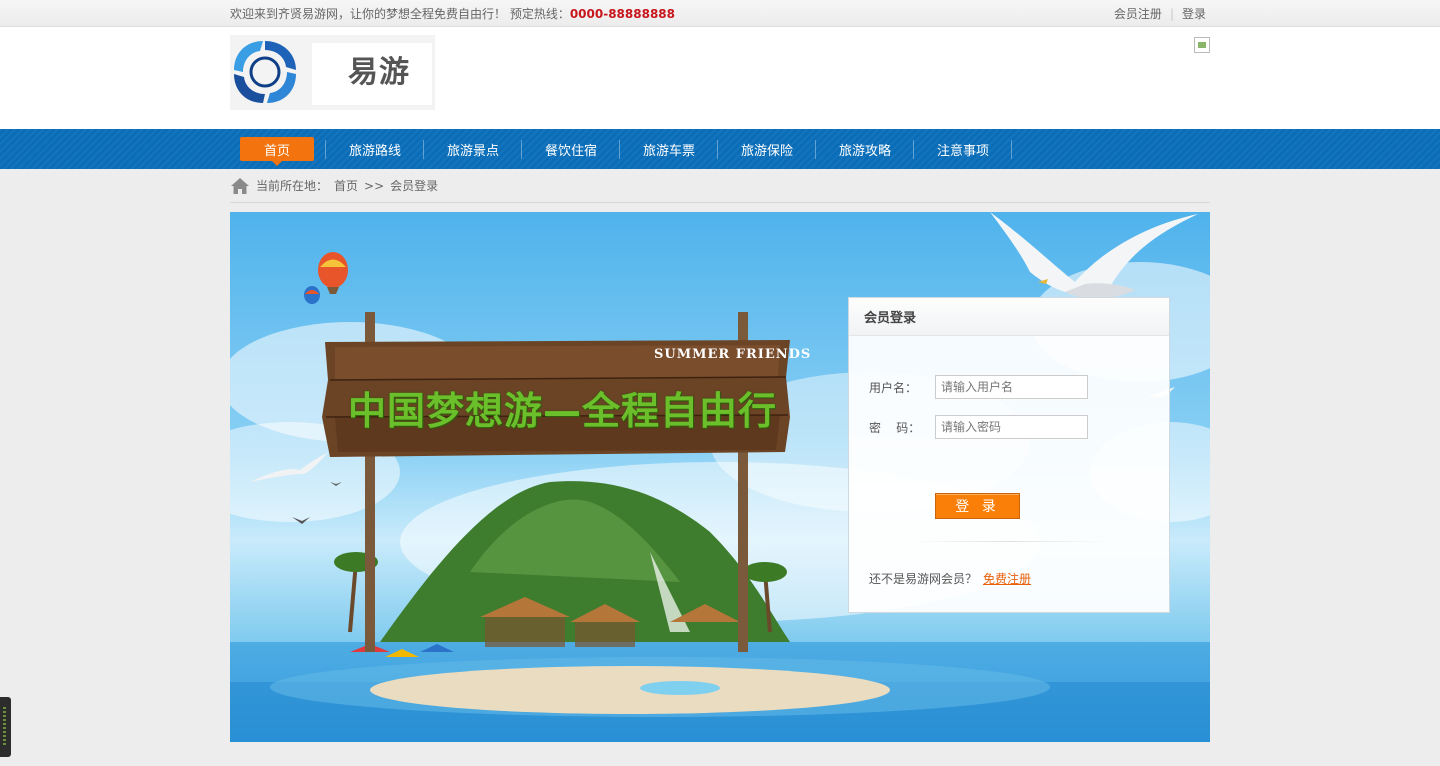  I want to click on breadcrumb-home-link: 首页, so click(346, 185).